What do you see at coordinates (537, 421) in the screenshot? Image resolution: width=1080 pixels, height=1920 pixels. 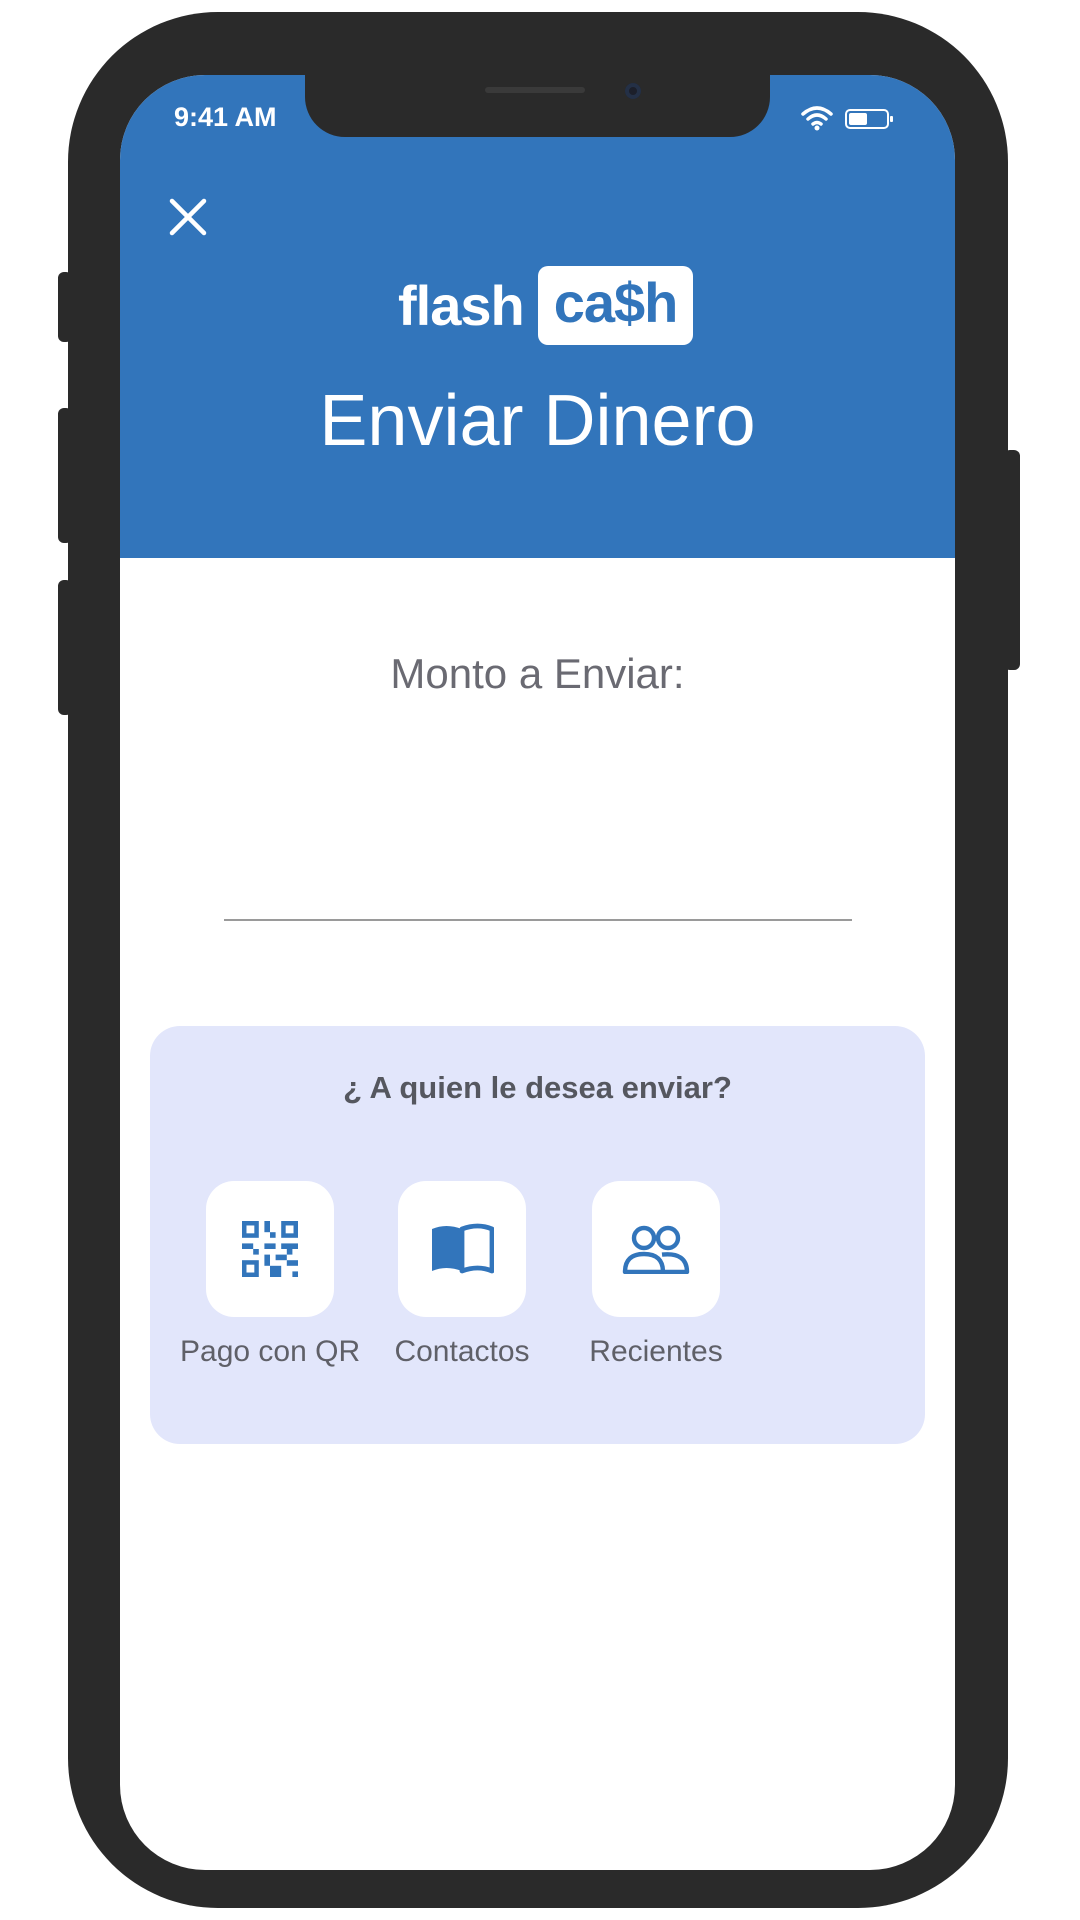 I see `page-title: Enviar Dinero` at bounding box center [537, 421].